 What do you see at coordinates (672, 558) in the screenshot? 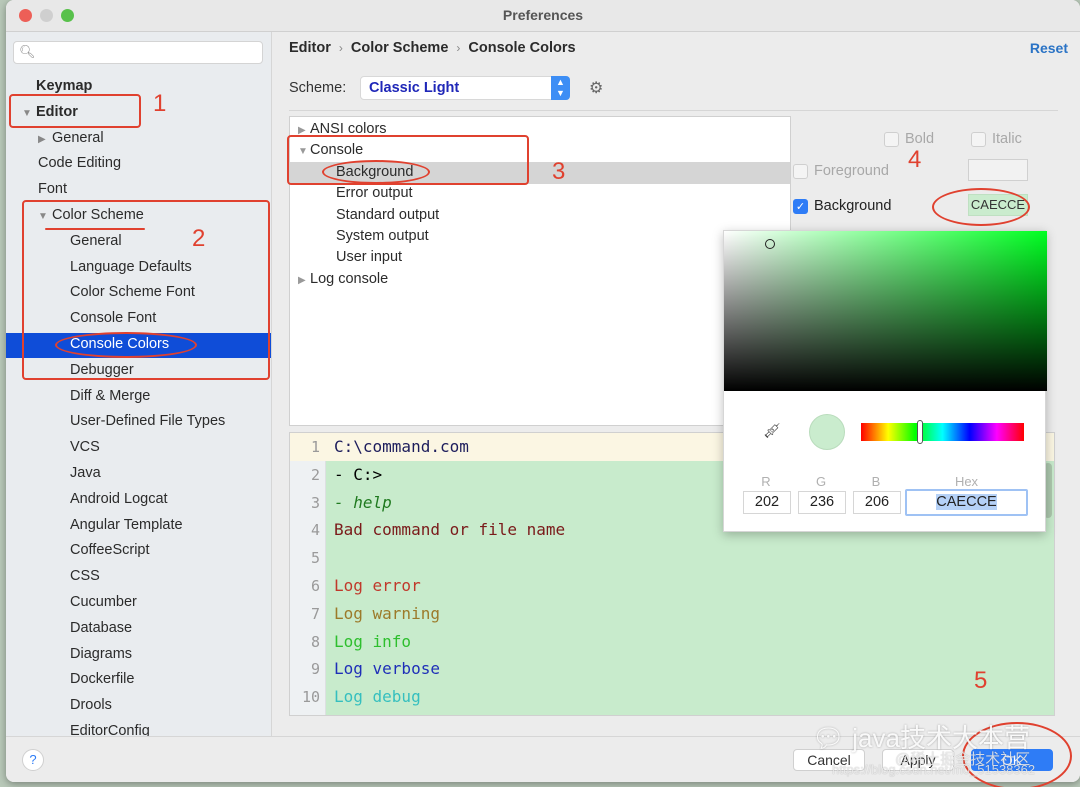
I see `preview-line: 5` at bounding box center [672, 558].